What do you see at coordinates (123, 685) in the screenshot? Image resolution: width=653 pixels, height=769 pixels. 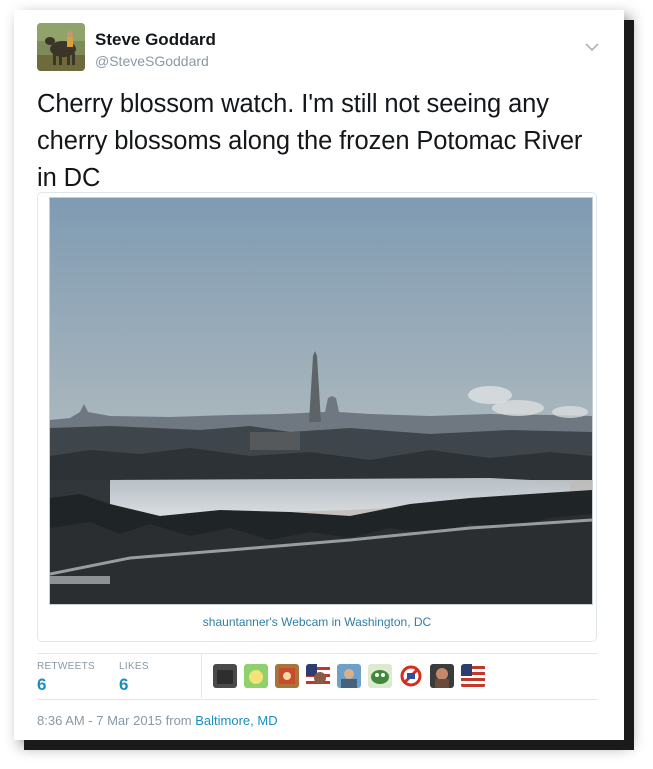 I see `likes-count: 6` at bounding box center [123, 685].